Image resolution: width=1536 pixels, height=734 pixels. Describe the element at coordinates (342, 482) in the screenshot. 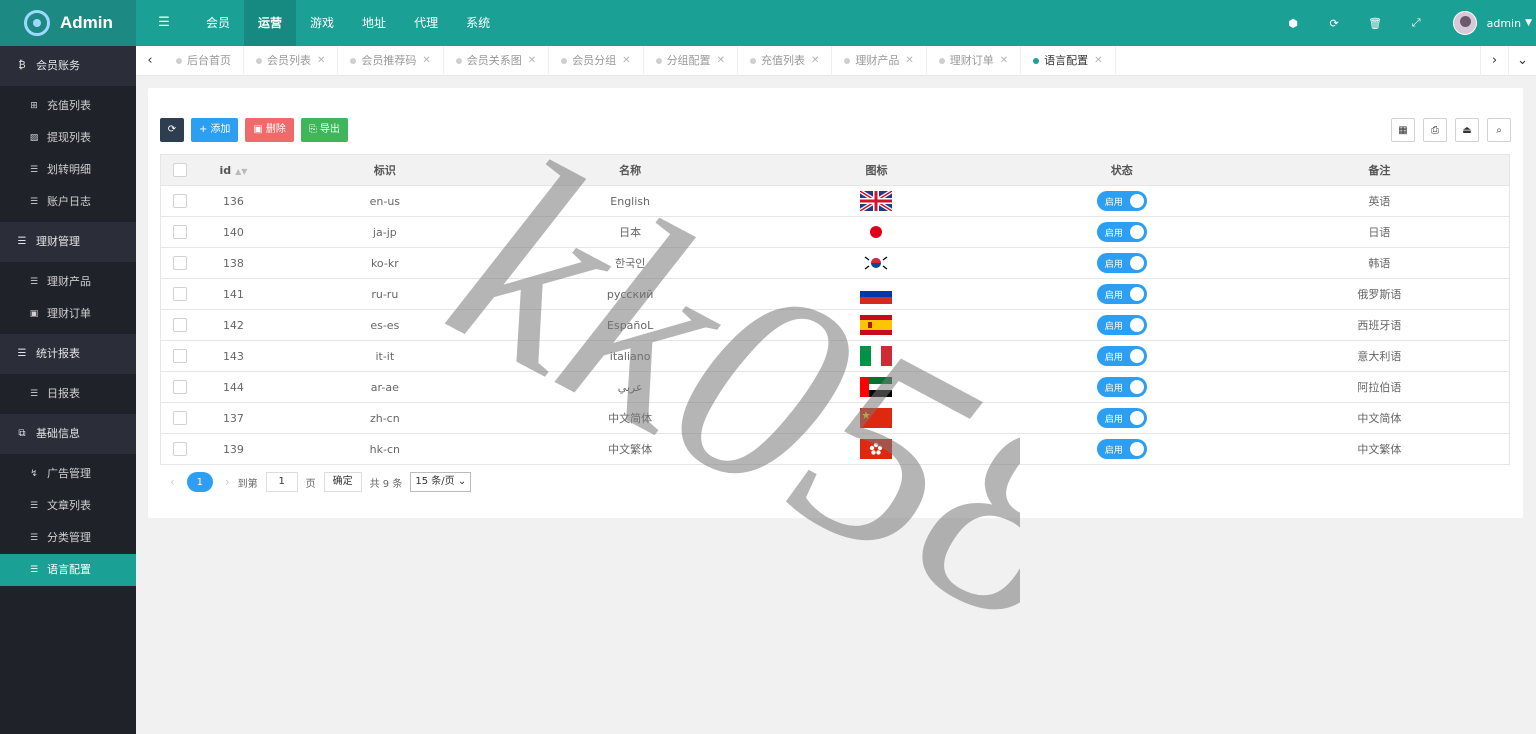

I see `confirm-button: 确定` at that location.